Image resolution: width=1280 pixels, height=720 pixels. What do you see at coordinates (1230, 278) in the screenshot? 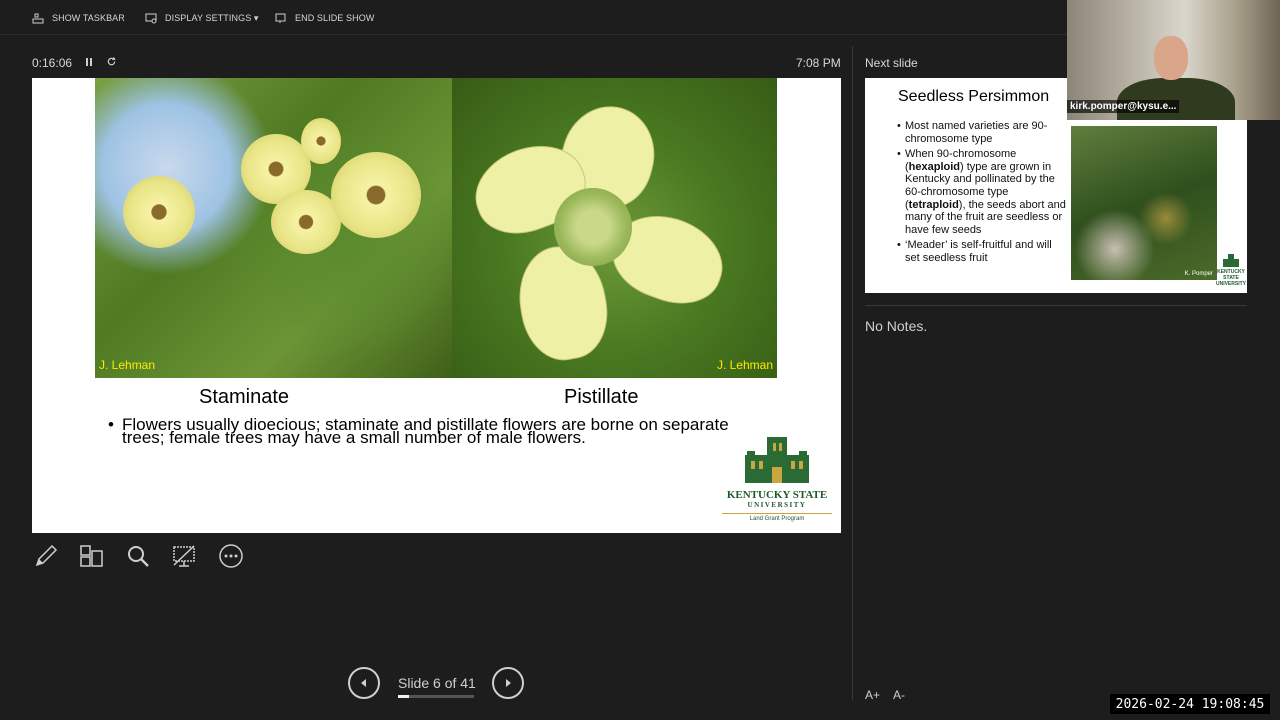
I see `next-slide-logo-text: KENTUCKY STATE UNIVERSITY` at bounding box center [1230, 278].